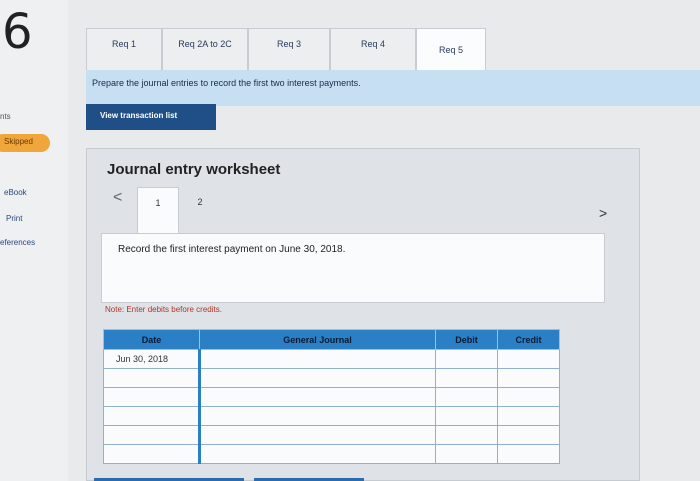  Describe the element at coordinates (317, 339) in the screenshot. I see `column-header-general-journal: General Journal` at that location.